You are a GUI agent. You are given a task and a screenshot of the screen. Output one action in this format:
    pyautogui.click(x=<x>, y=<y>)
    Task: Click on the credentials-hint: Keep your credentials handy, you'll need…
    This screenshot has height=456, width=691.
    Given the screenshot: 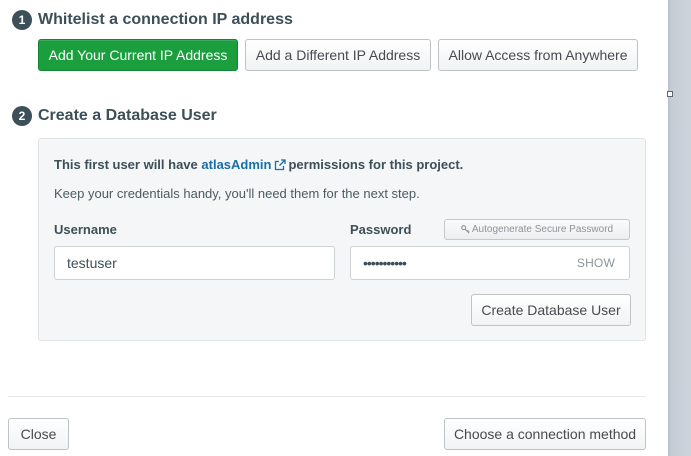 What is the action you would take?
    pyautogui.click(x=237, y=193)
    